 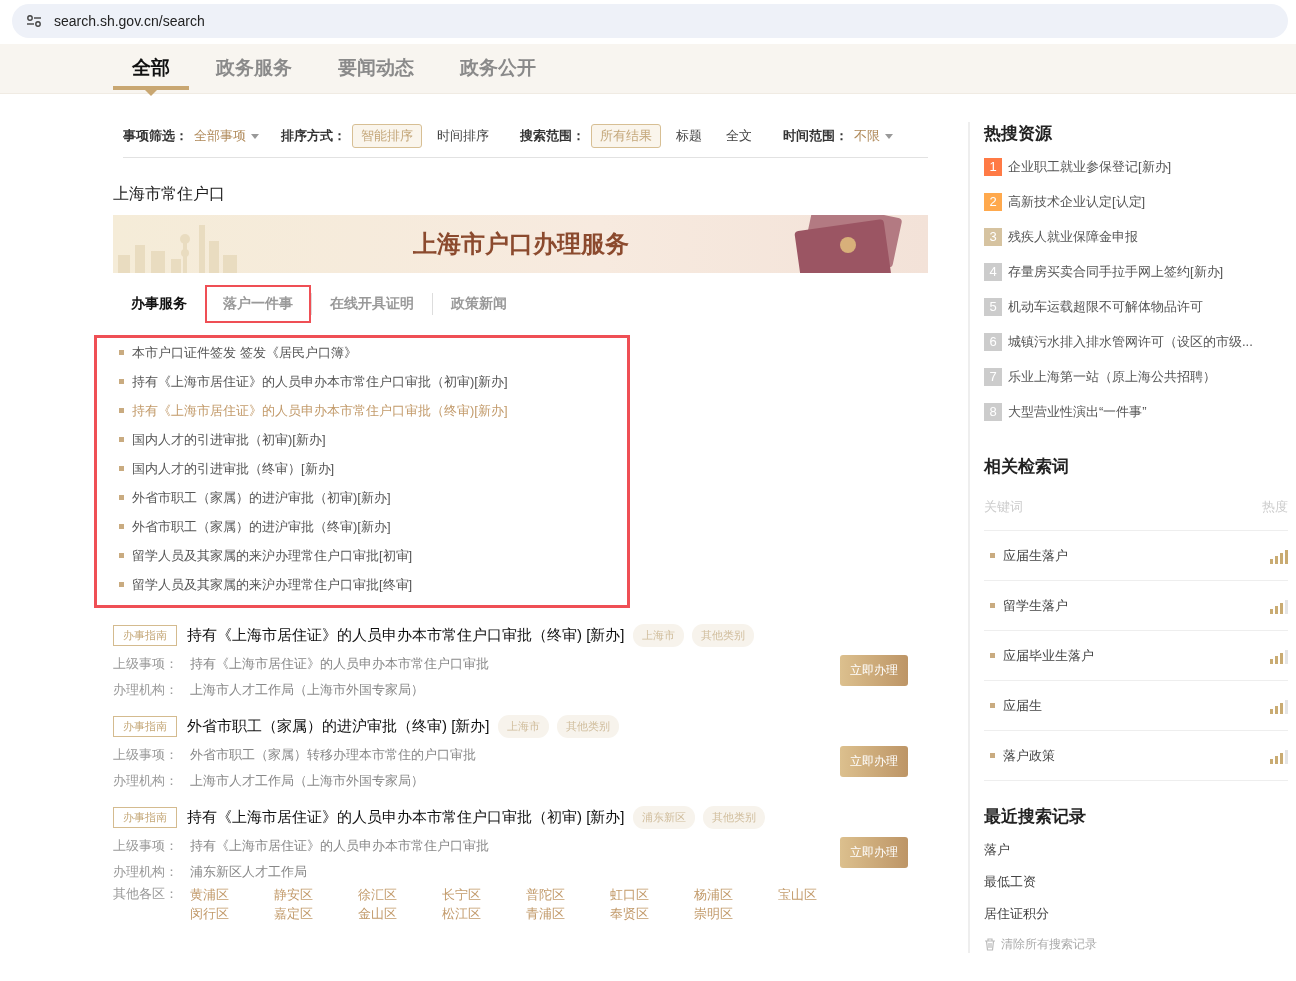 What do you see at coordinates (155, 136) in the screenshot?
I see `filter-label: 事项筛选：` at bounding box center [155, 136].